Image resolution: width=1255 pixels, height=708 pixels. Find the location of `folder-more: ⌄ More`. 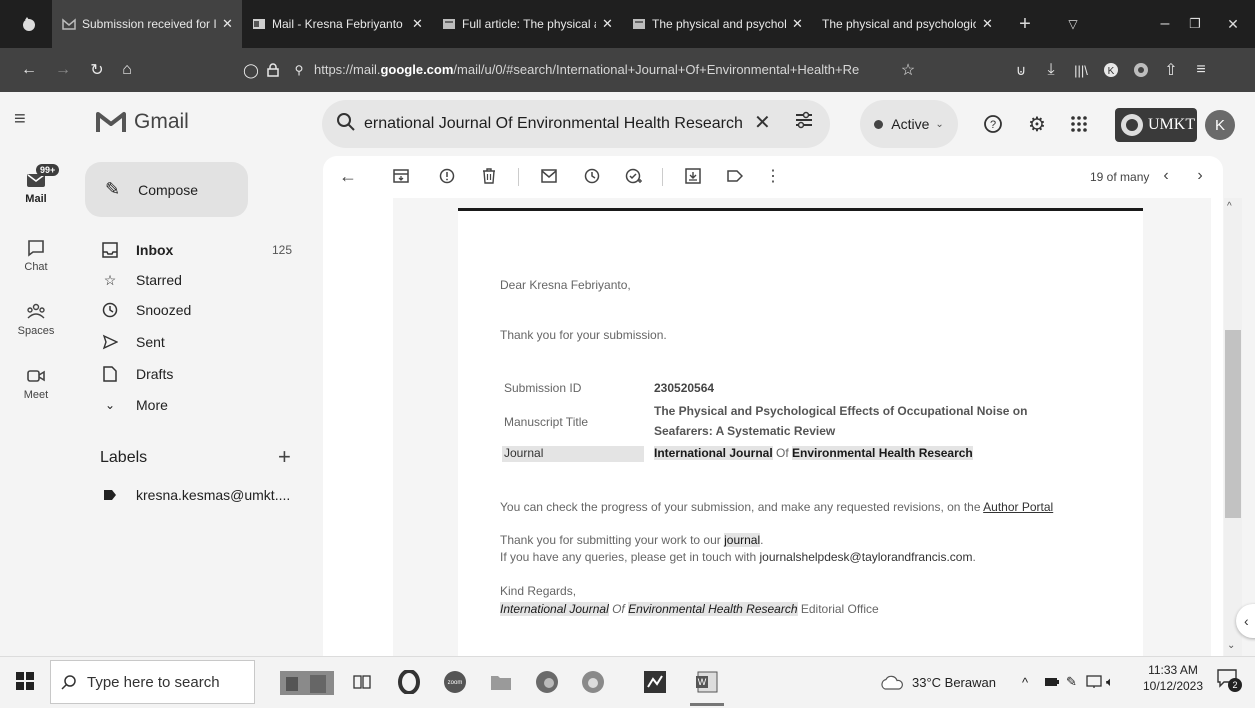

folder-more: ⌄ More is located at coordinates (200, 405).